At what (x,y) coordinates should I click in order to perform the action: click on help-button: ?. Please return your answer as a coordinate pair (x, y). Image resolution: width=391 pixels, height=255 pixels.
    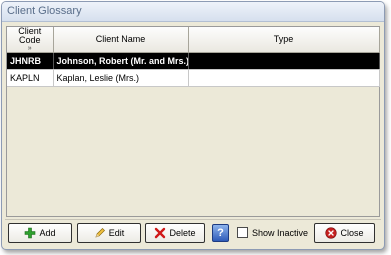
    Looking at the image, I should click on (220, 233).